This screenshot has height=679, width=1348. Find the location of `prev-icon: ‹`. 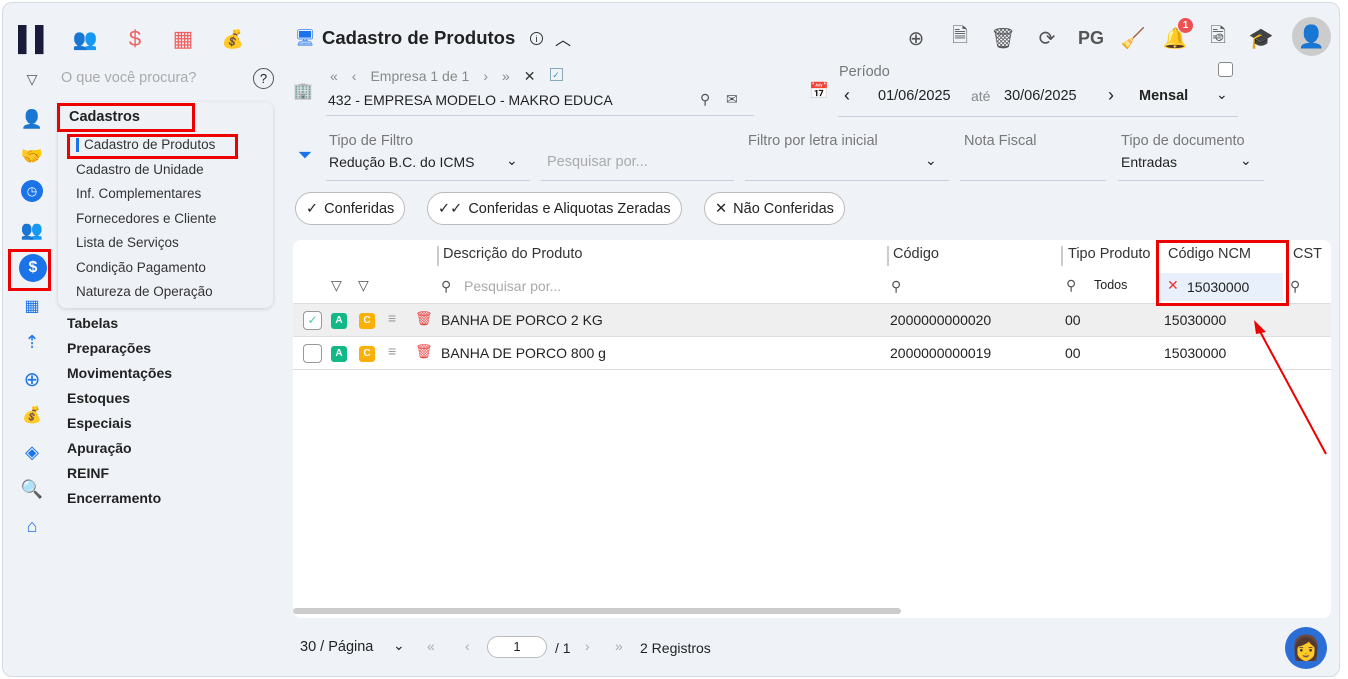

prev-icon: ‹ is located at coordinates (354, 76).